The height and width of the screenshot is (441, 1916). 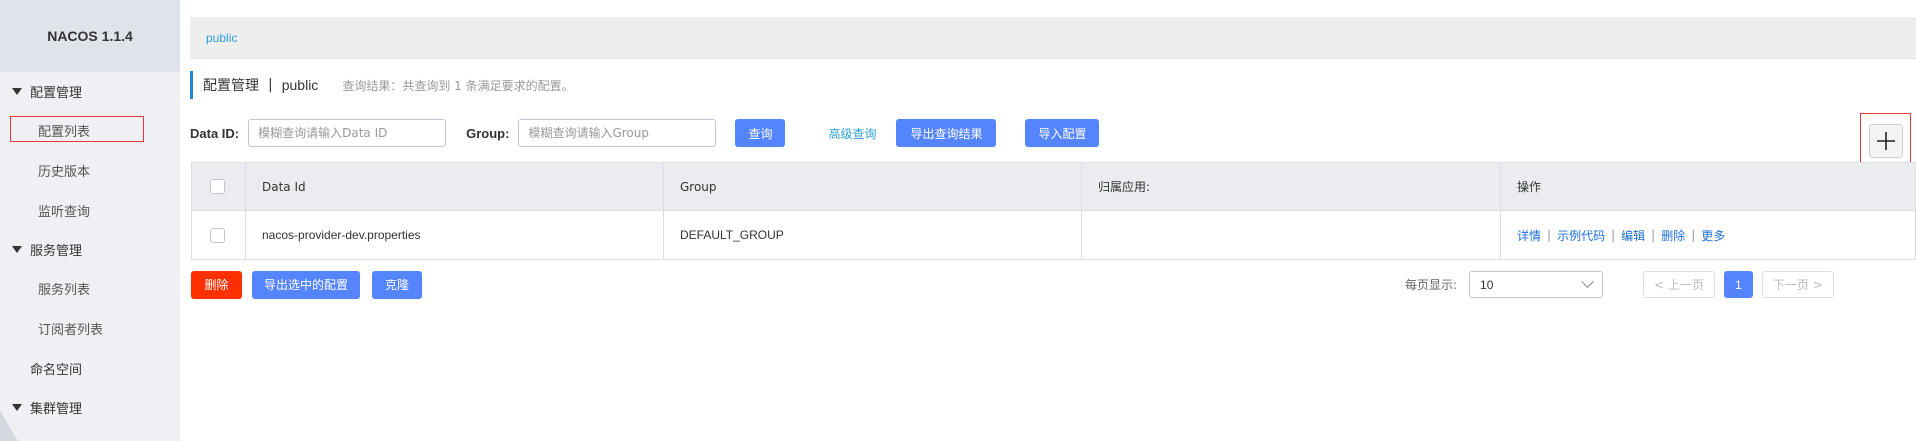 What do you see at coordinates (64, 172) in the screenshot?
I see `sidebar-item-label: 历史版本` at bounding box center [64, 172].